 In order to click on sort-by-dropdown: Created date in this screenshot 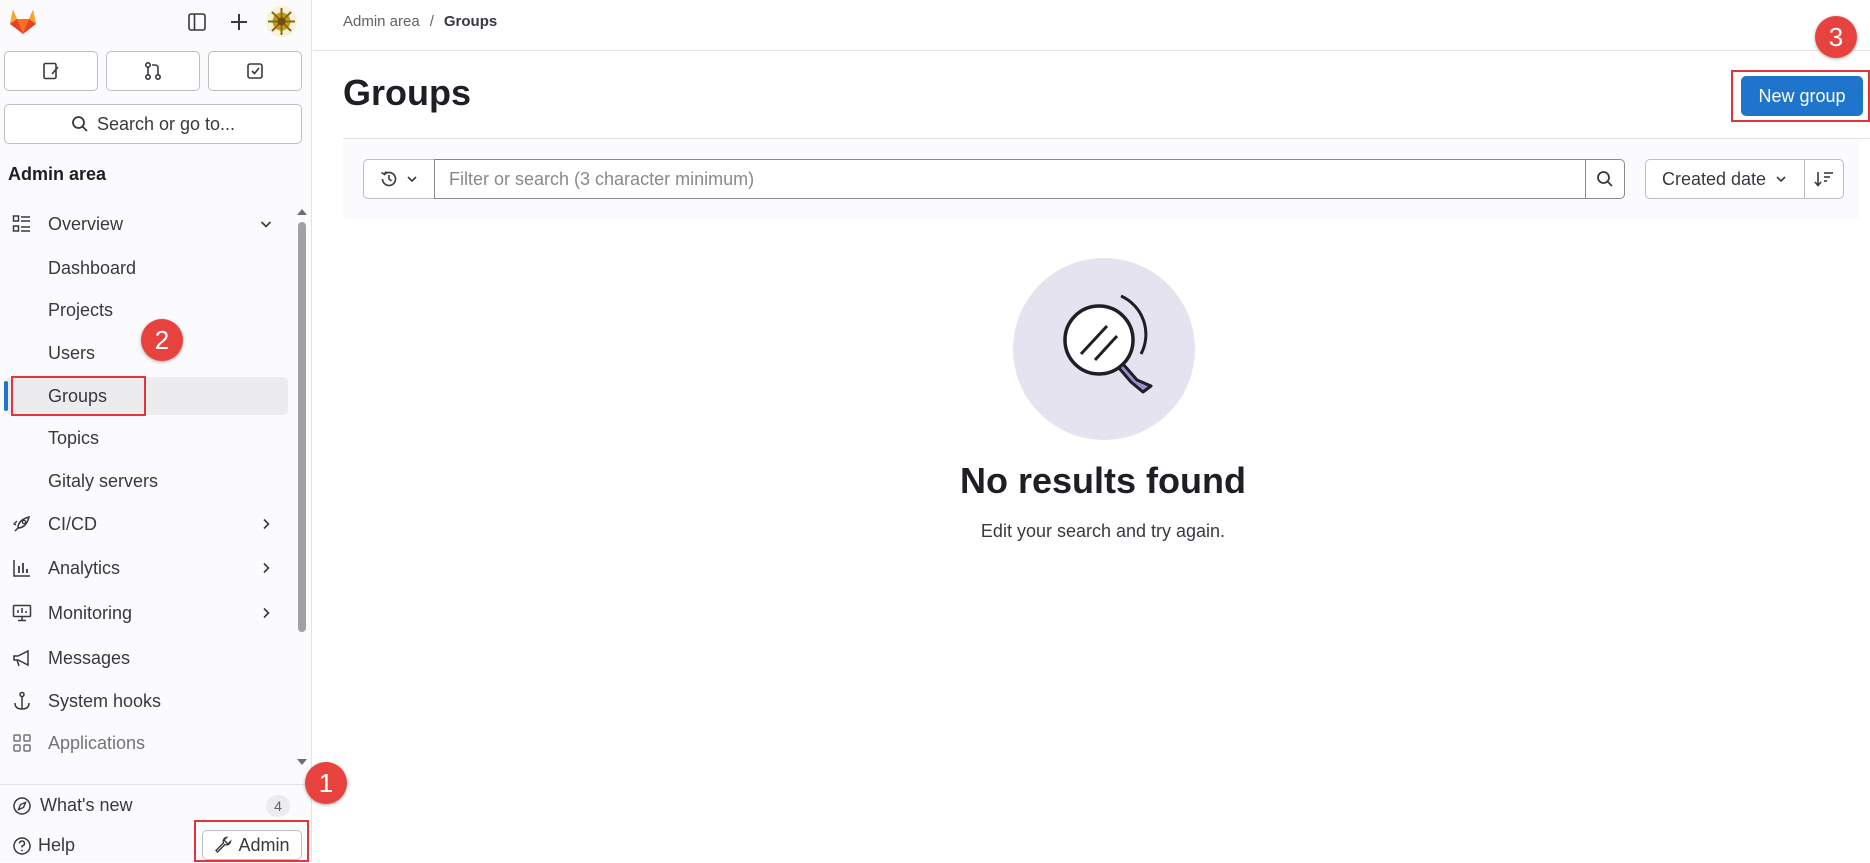, I will do `click(1725, 179)`.